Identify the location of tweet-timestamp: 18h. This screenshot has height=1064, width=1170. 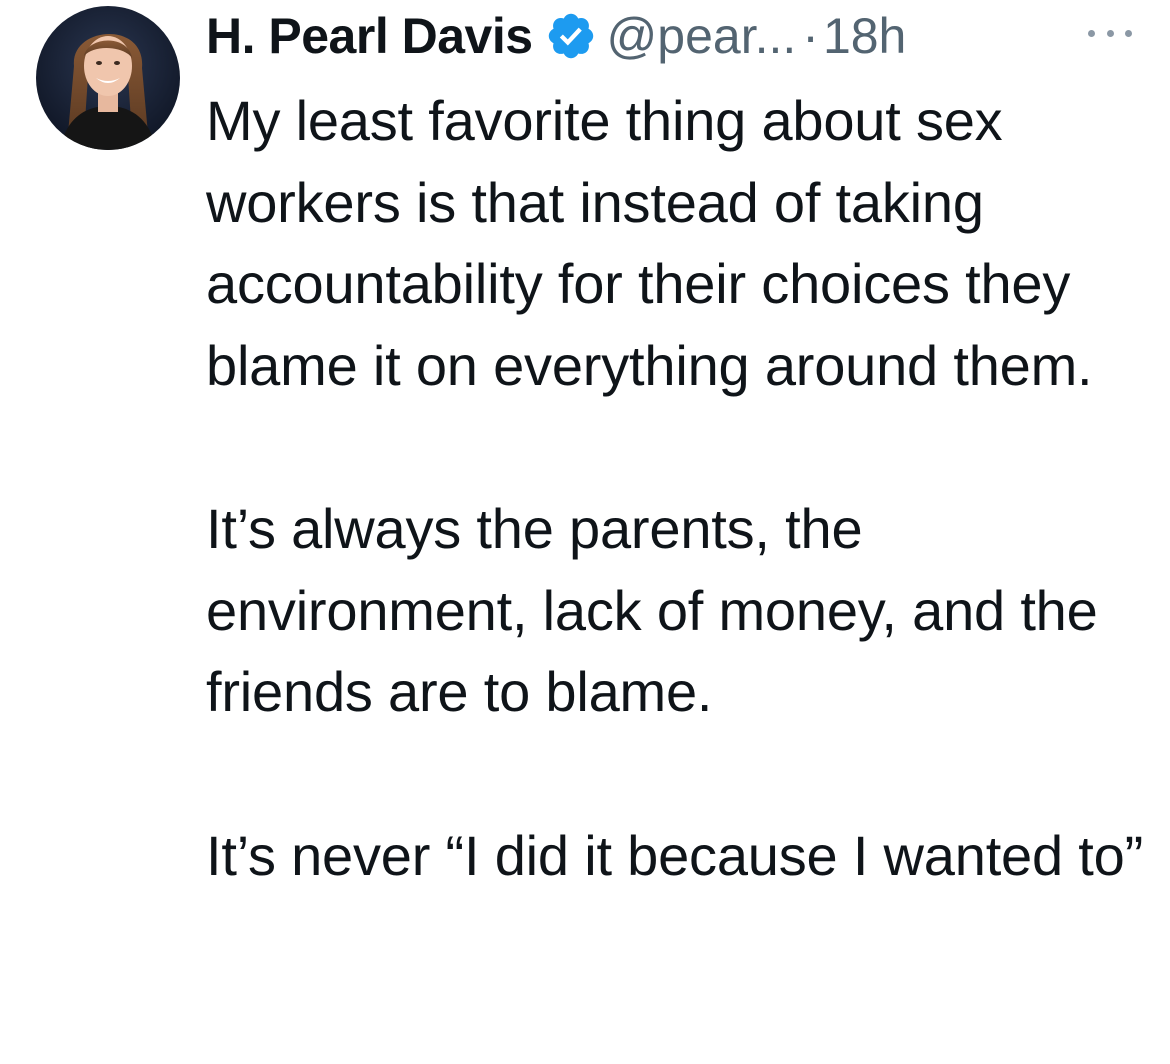
(864, 36).